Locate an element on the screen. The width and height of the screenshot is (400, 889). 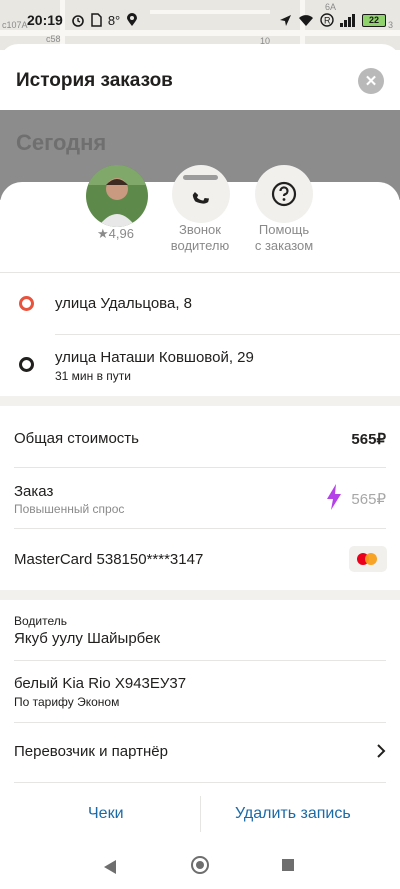
route-from-address: улица Удальцова, 8 is located at coordinates (124, 303).